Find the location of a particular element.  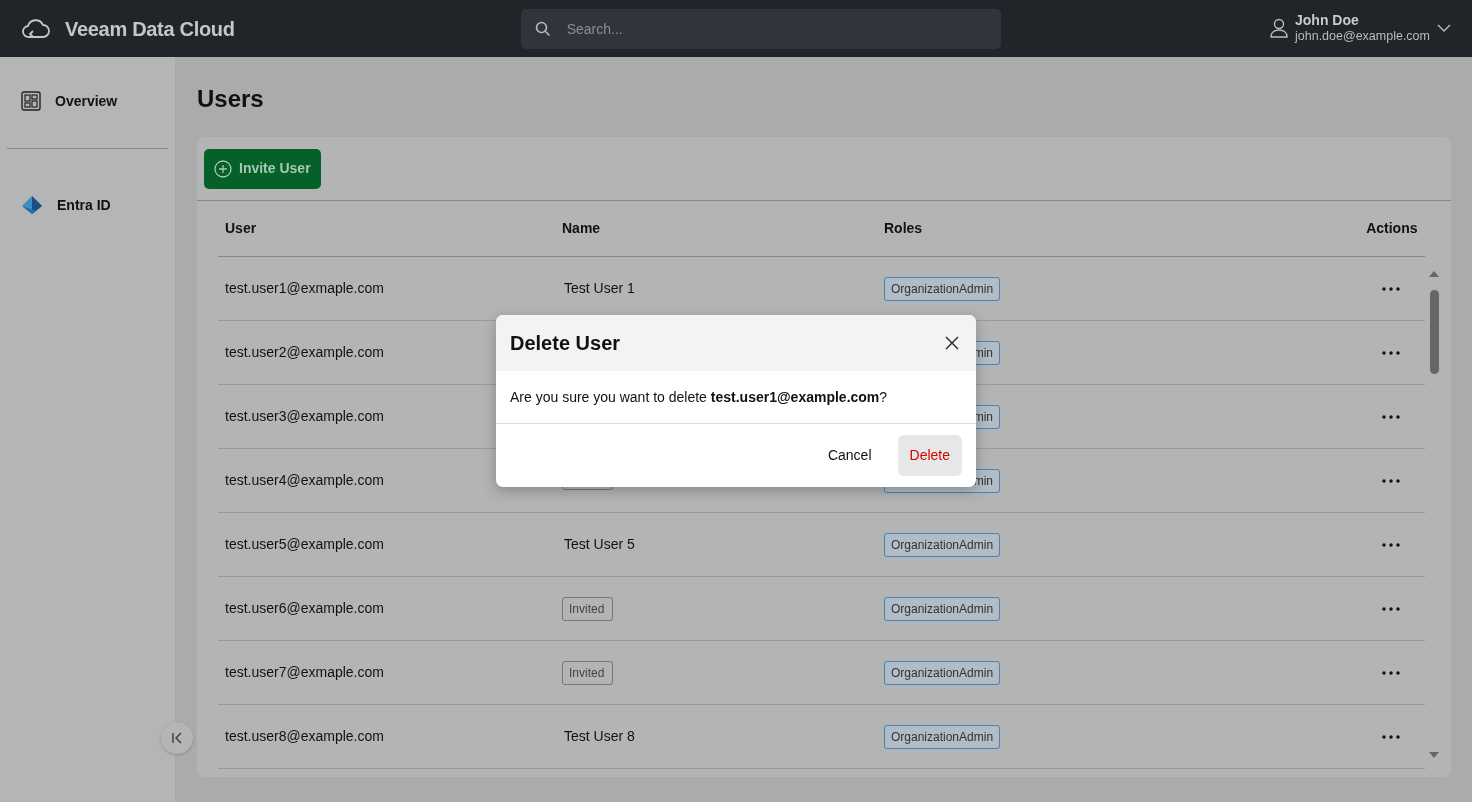

table-cell-text: Test User 8 is located at coordinates (599, 736).